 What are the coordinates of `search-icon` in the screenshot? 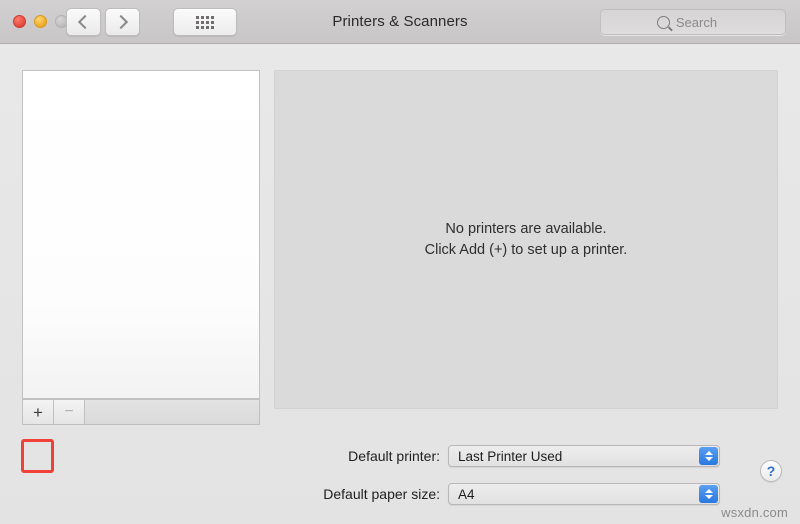 It's located at (663, 22).